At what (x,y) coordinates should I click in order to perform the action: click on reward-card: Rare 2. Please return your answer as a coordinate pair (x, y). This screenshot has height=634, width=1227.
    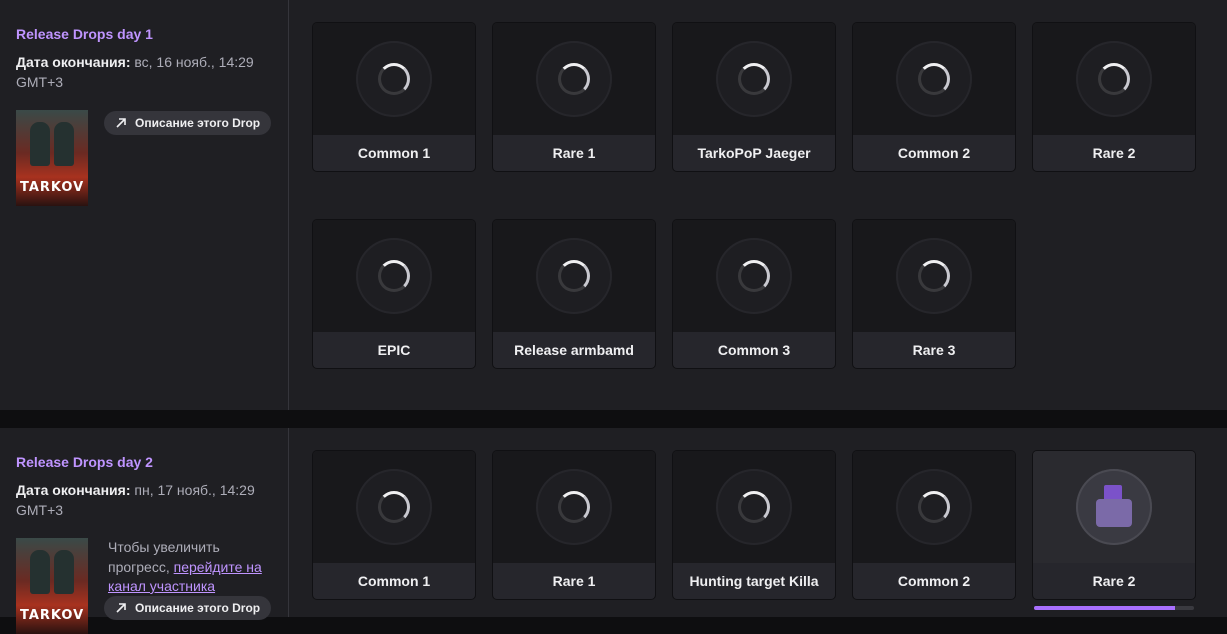
    Looking at the image, I should click on (1114, 97).